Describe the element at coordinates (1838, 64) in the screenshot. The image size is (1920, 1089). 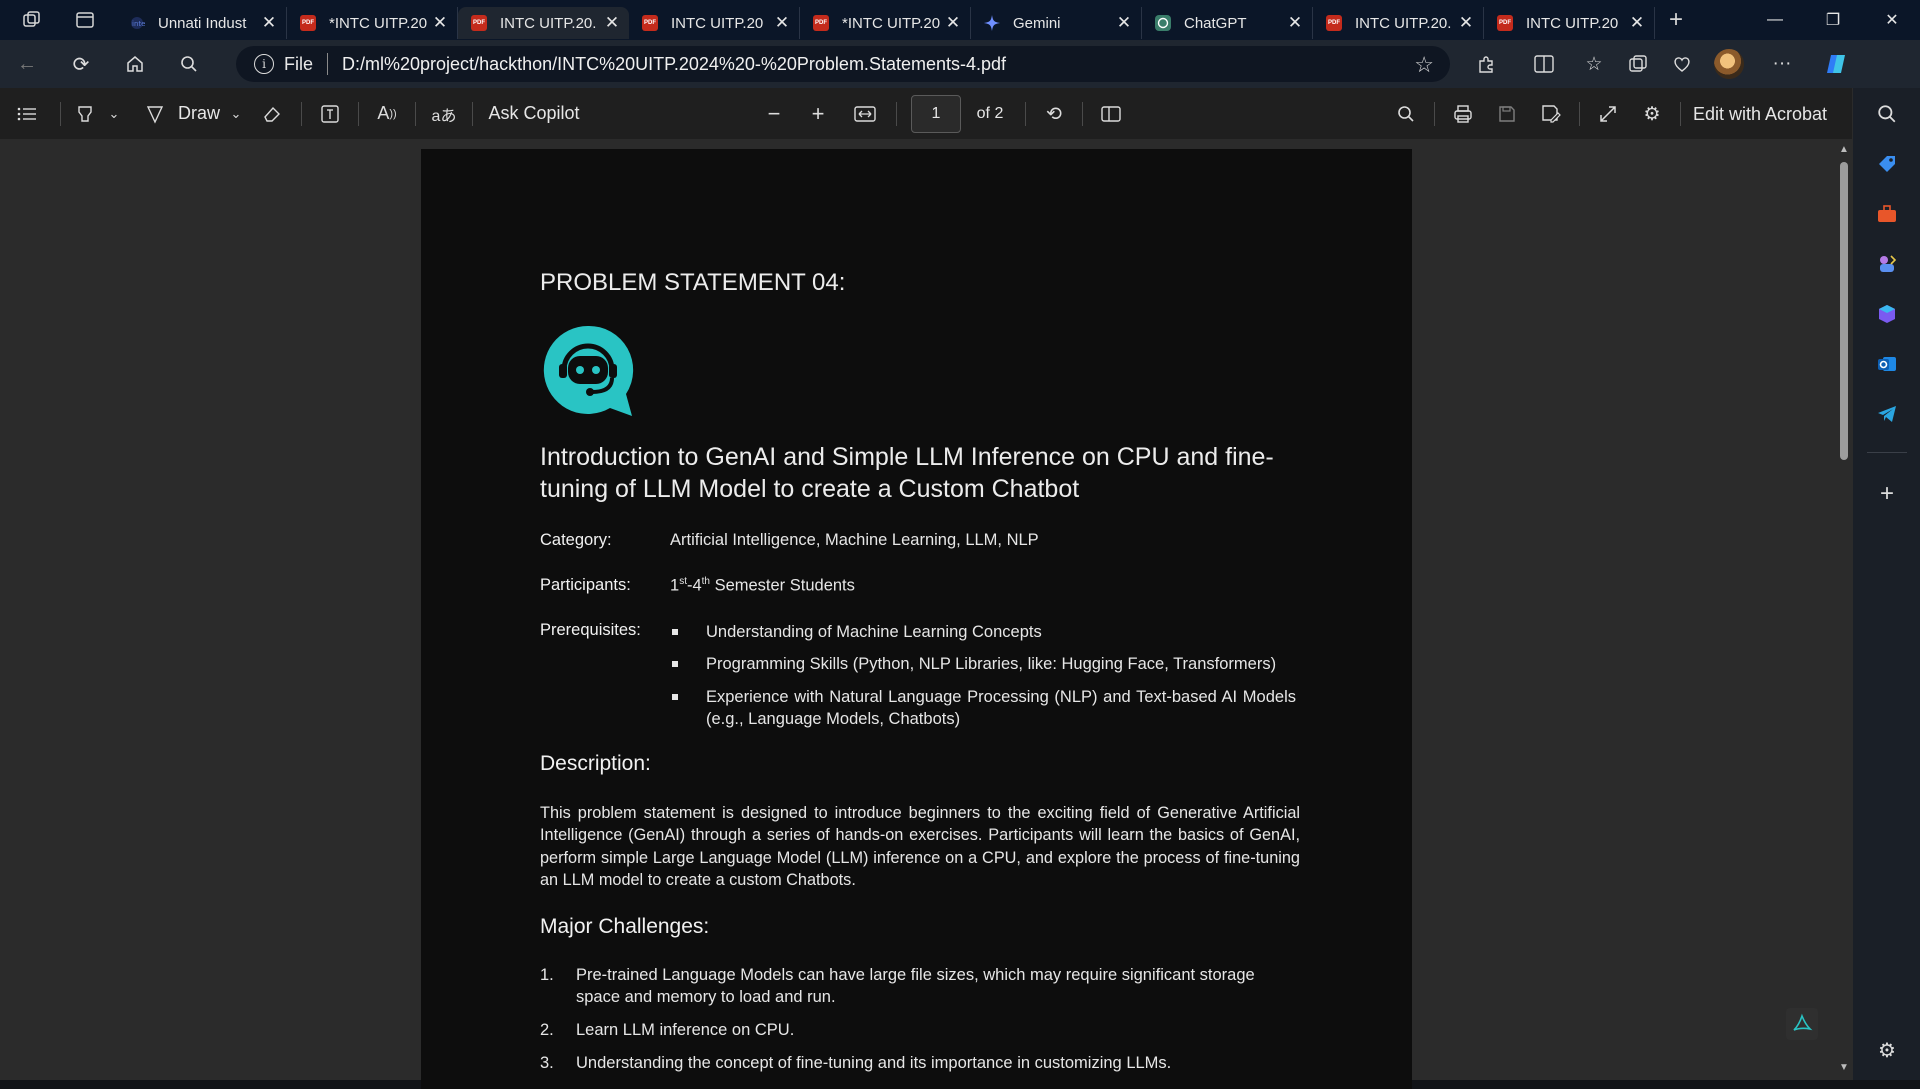
I see `copilot-icon` at that location.